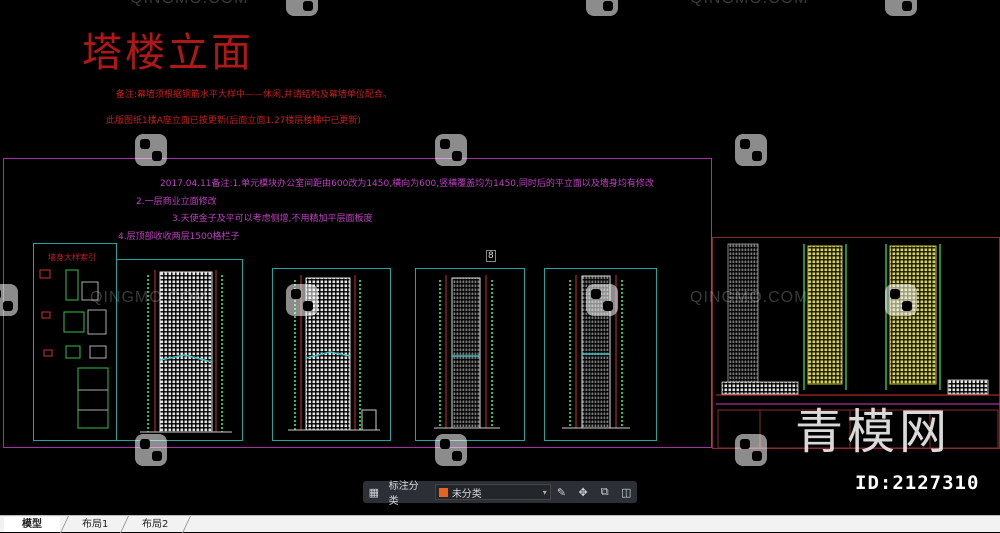 The image size is (1000, 533). I want to click on copy-icon: ⧉, so click(605, 492).